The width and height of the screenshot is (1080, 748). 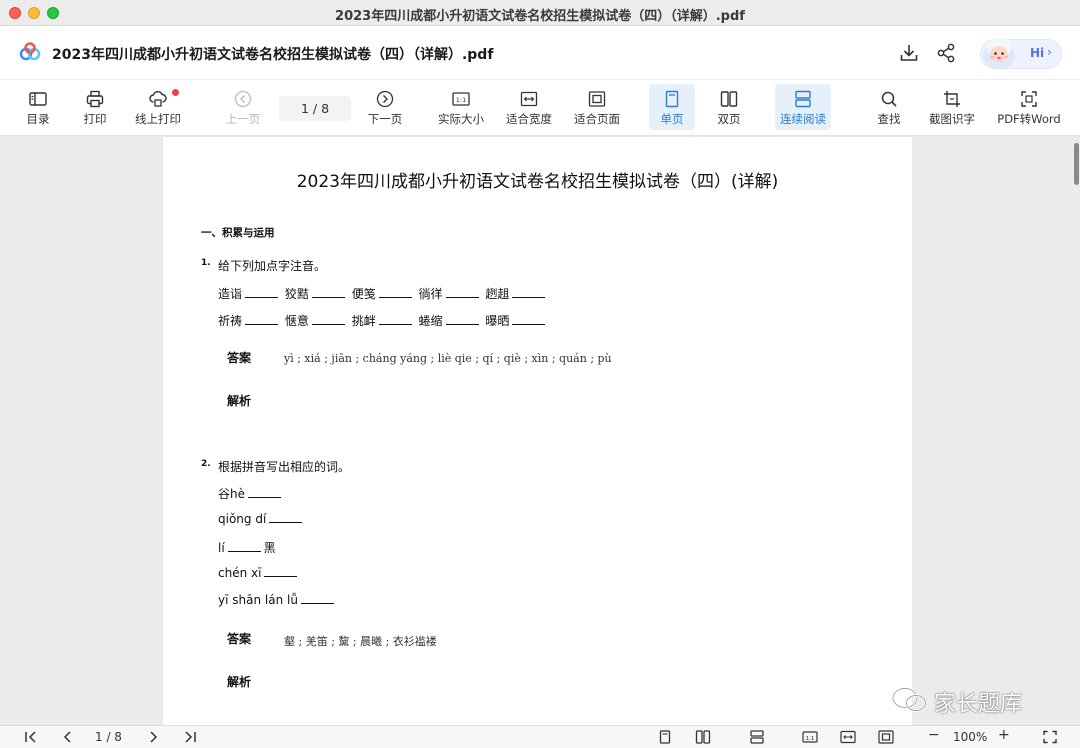 I want to click on assistant-label: Hi, so click(x=1037, y=53).